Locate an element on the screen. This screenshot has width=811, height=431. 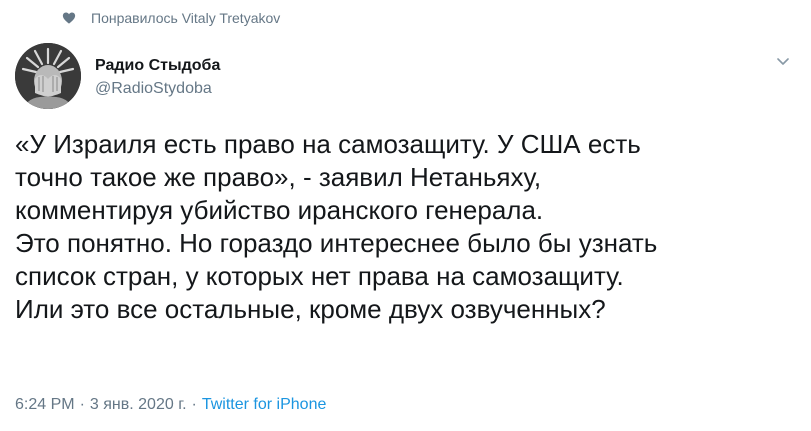
chevron-down-icon is located at coordinates (783, 62).